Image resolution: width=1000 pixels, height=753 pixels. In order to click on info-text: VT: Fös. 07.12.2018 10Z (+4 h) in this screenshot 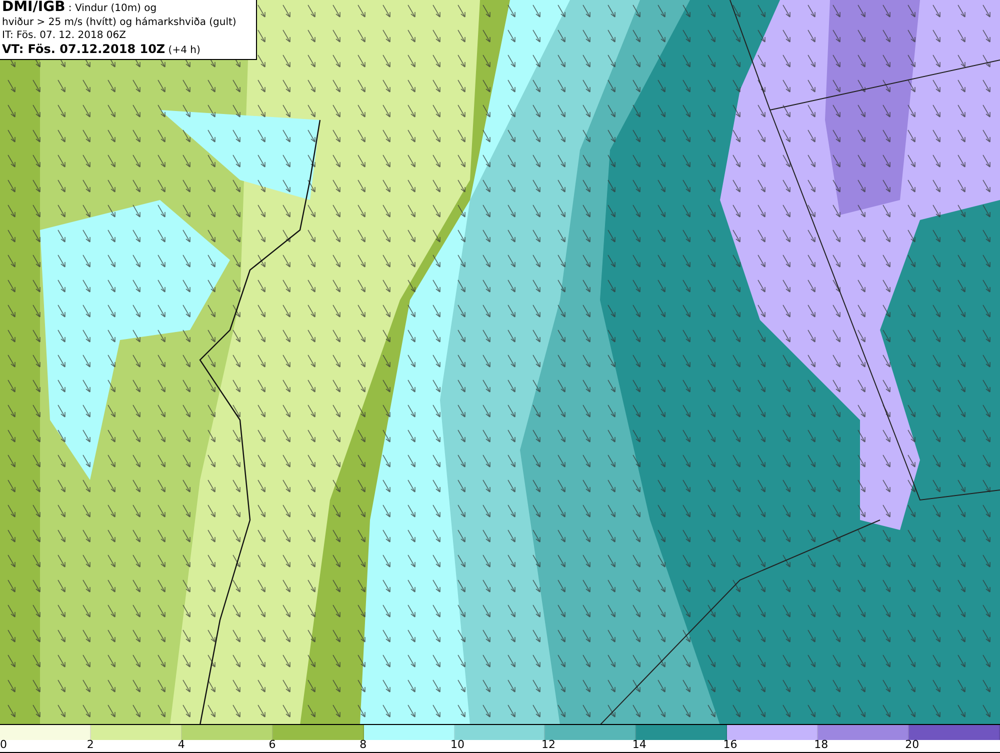, I will do `click(101, 49)`.